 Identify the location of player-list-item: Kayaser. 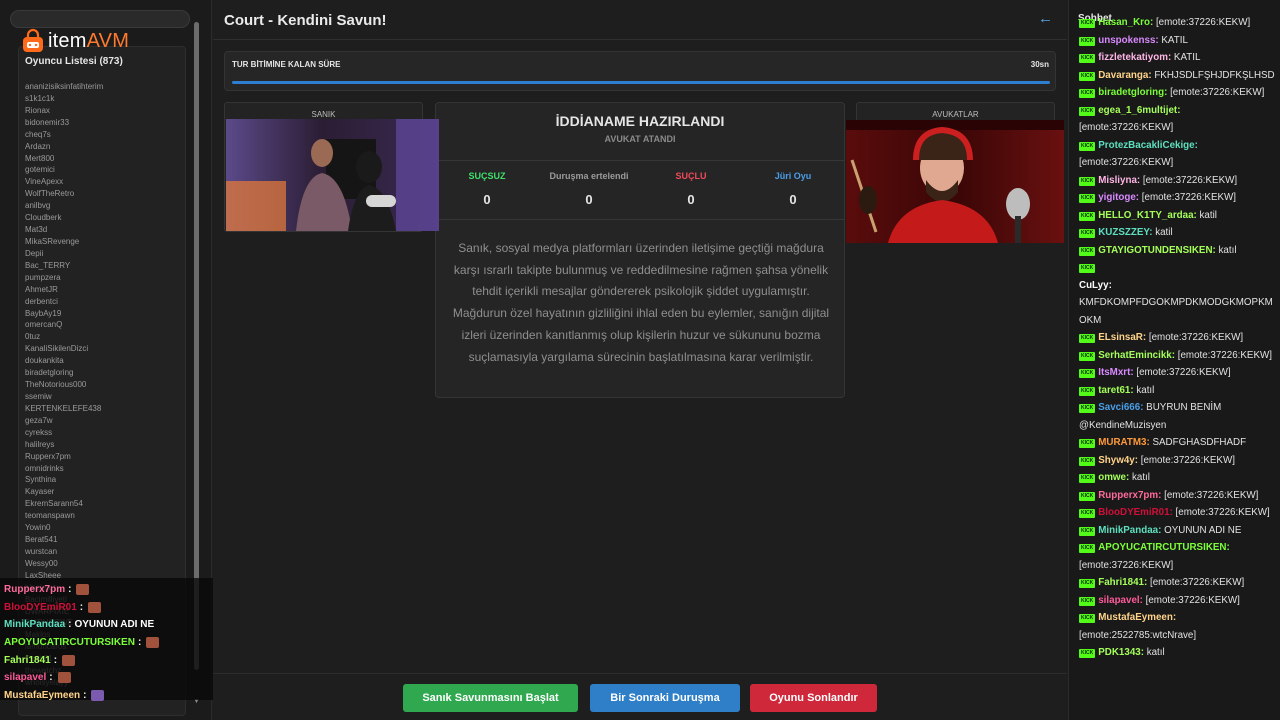
(102, 492).